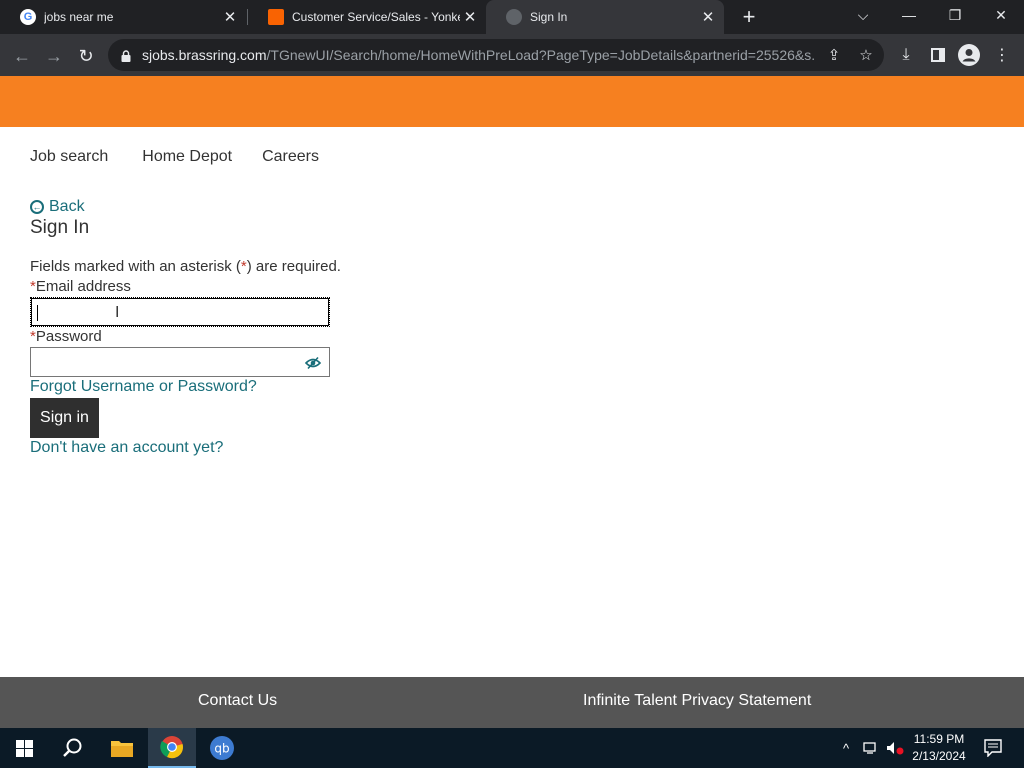 This screenshot has width=1024, height=768. Describe the element at coordinates (697, 701) in the screenshot. I see `privacy-statement-link: Infinite Talent Privacy Statement` at that location.